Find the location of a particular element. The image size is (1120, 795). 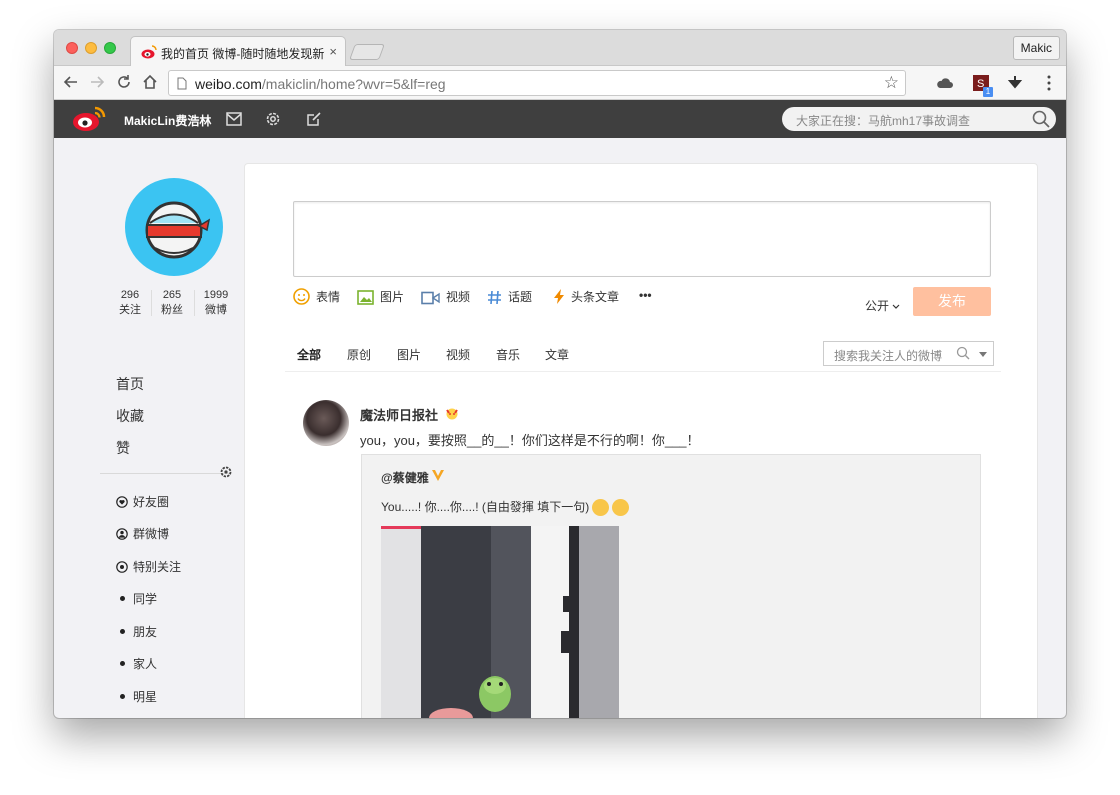

article-tool: 头条文章 is located at coordinates (586, 296).